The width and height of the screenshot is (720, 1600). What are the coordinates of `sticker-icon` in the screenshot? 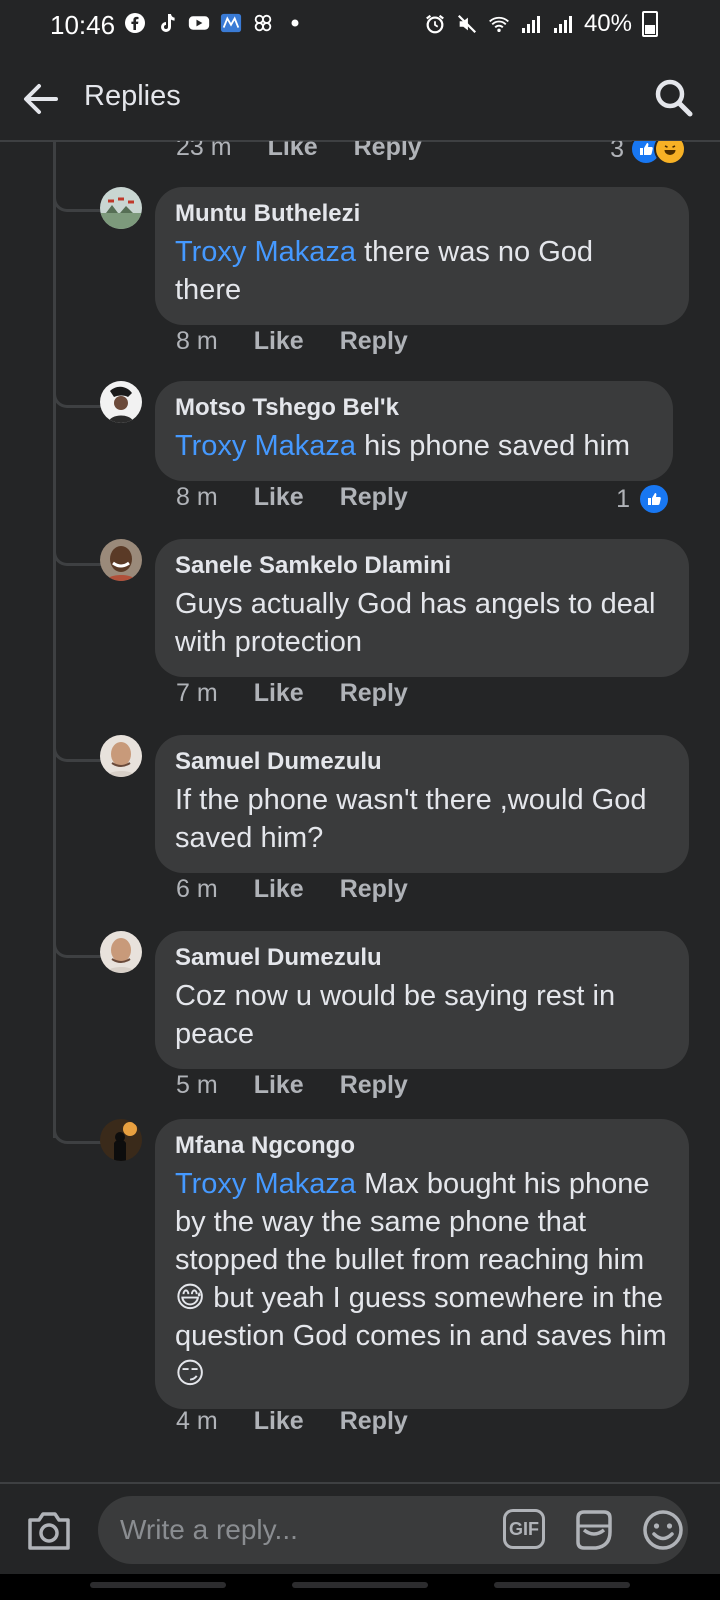 It's located at (594, 1530).